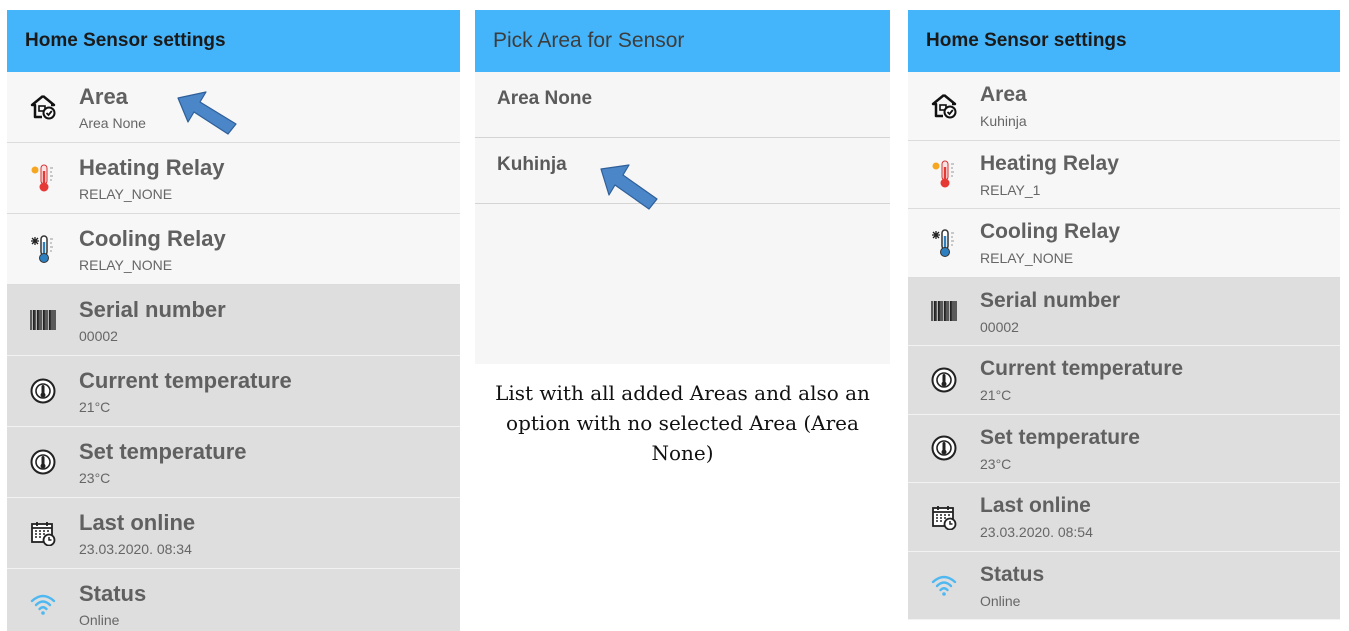 The width and height of the screenshot is (1349, 631). Describe the element at coordinates (1124, 174) in the screenshot. I see `setting-row-heating-relay: Heating Relay RELAY_1` at that location.